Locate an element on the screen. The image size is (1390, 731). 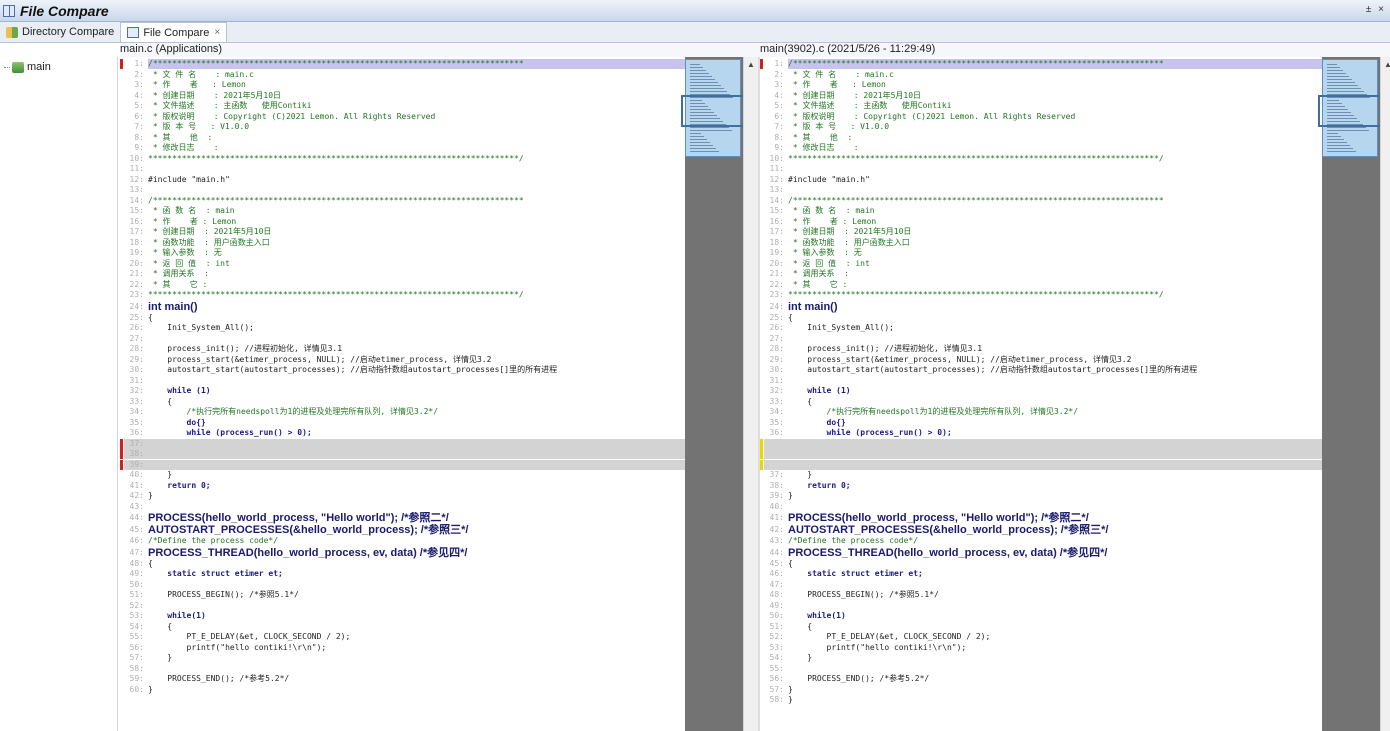
window-controls: ± × is located at coordinates (1376, 9).